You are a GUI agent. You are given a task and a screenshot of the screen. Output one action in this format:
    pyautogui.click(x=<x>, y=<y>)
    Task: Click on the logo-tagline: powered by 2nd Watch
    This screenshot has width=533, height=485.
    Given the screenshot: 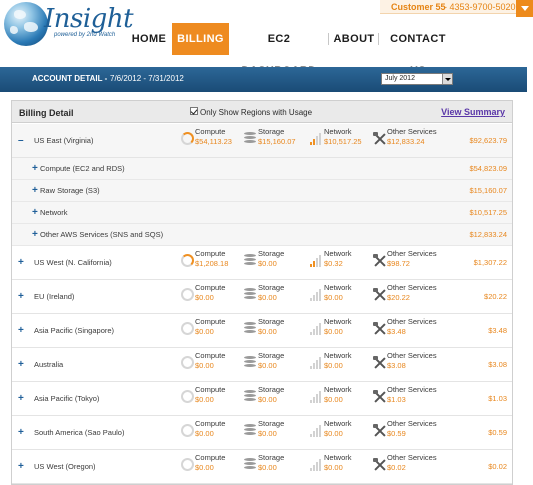 What is the action you would take?
    pyautogui.click(x=85, y=35)
    